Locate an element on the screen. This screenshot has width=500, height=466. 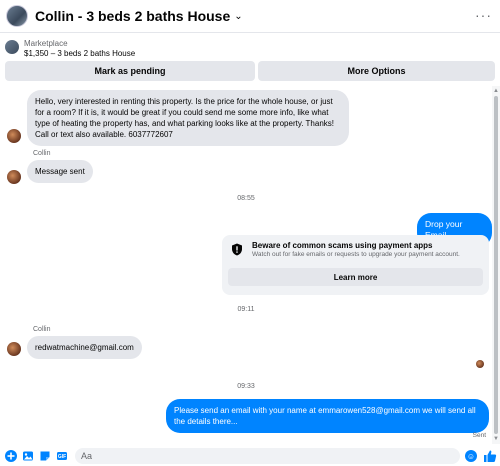
message-input: Aa is located at coordinates (267, 456).